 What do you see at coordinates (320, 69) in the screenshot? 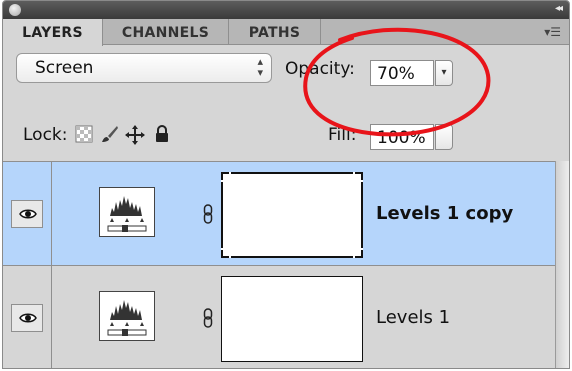
I see `opacity-label: Opacity:` at bounding box center [320, 69].